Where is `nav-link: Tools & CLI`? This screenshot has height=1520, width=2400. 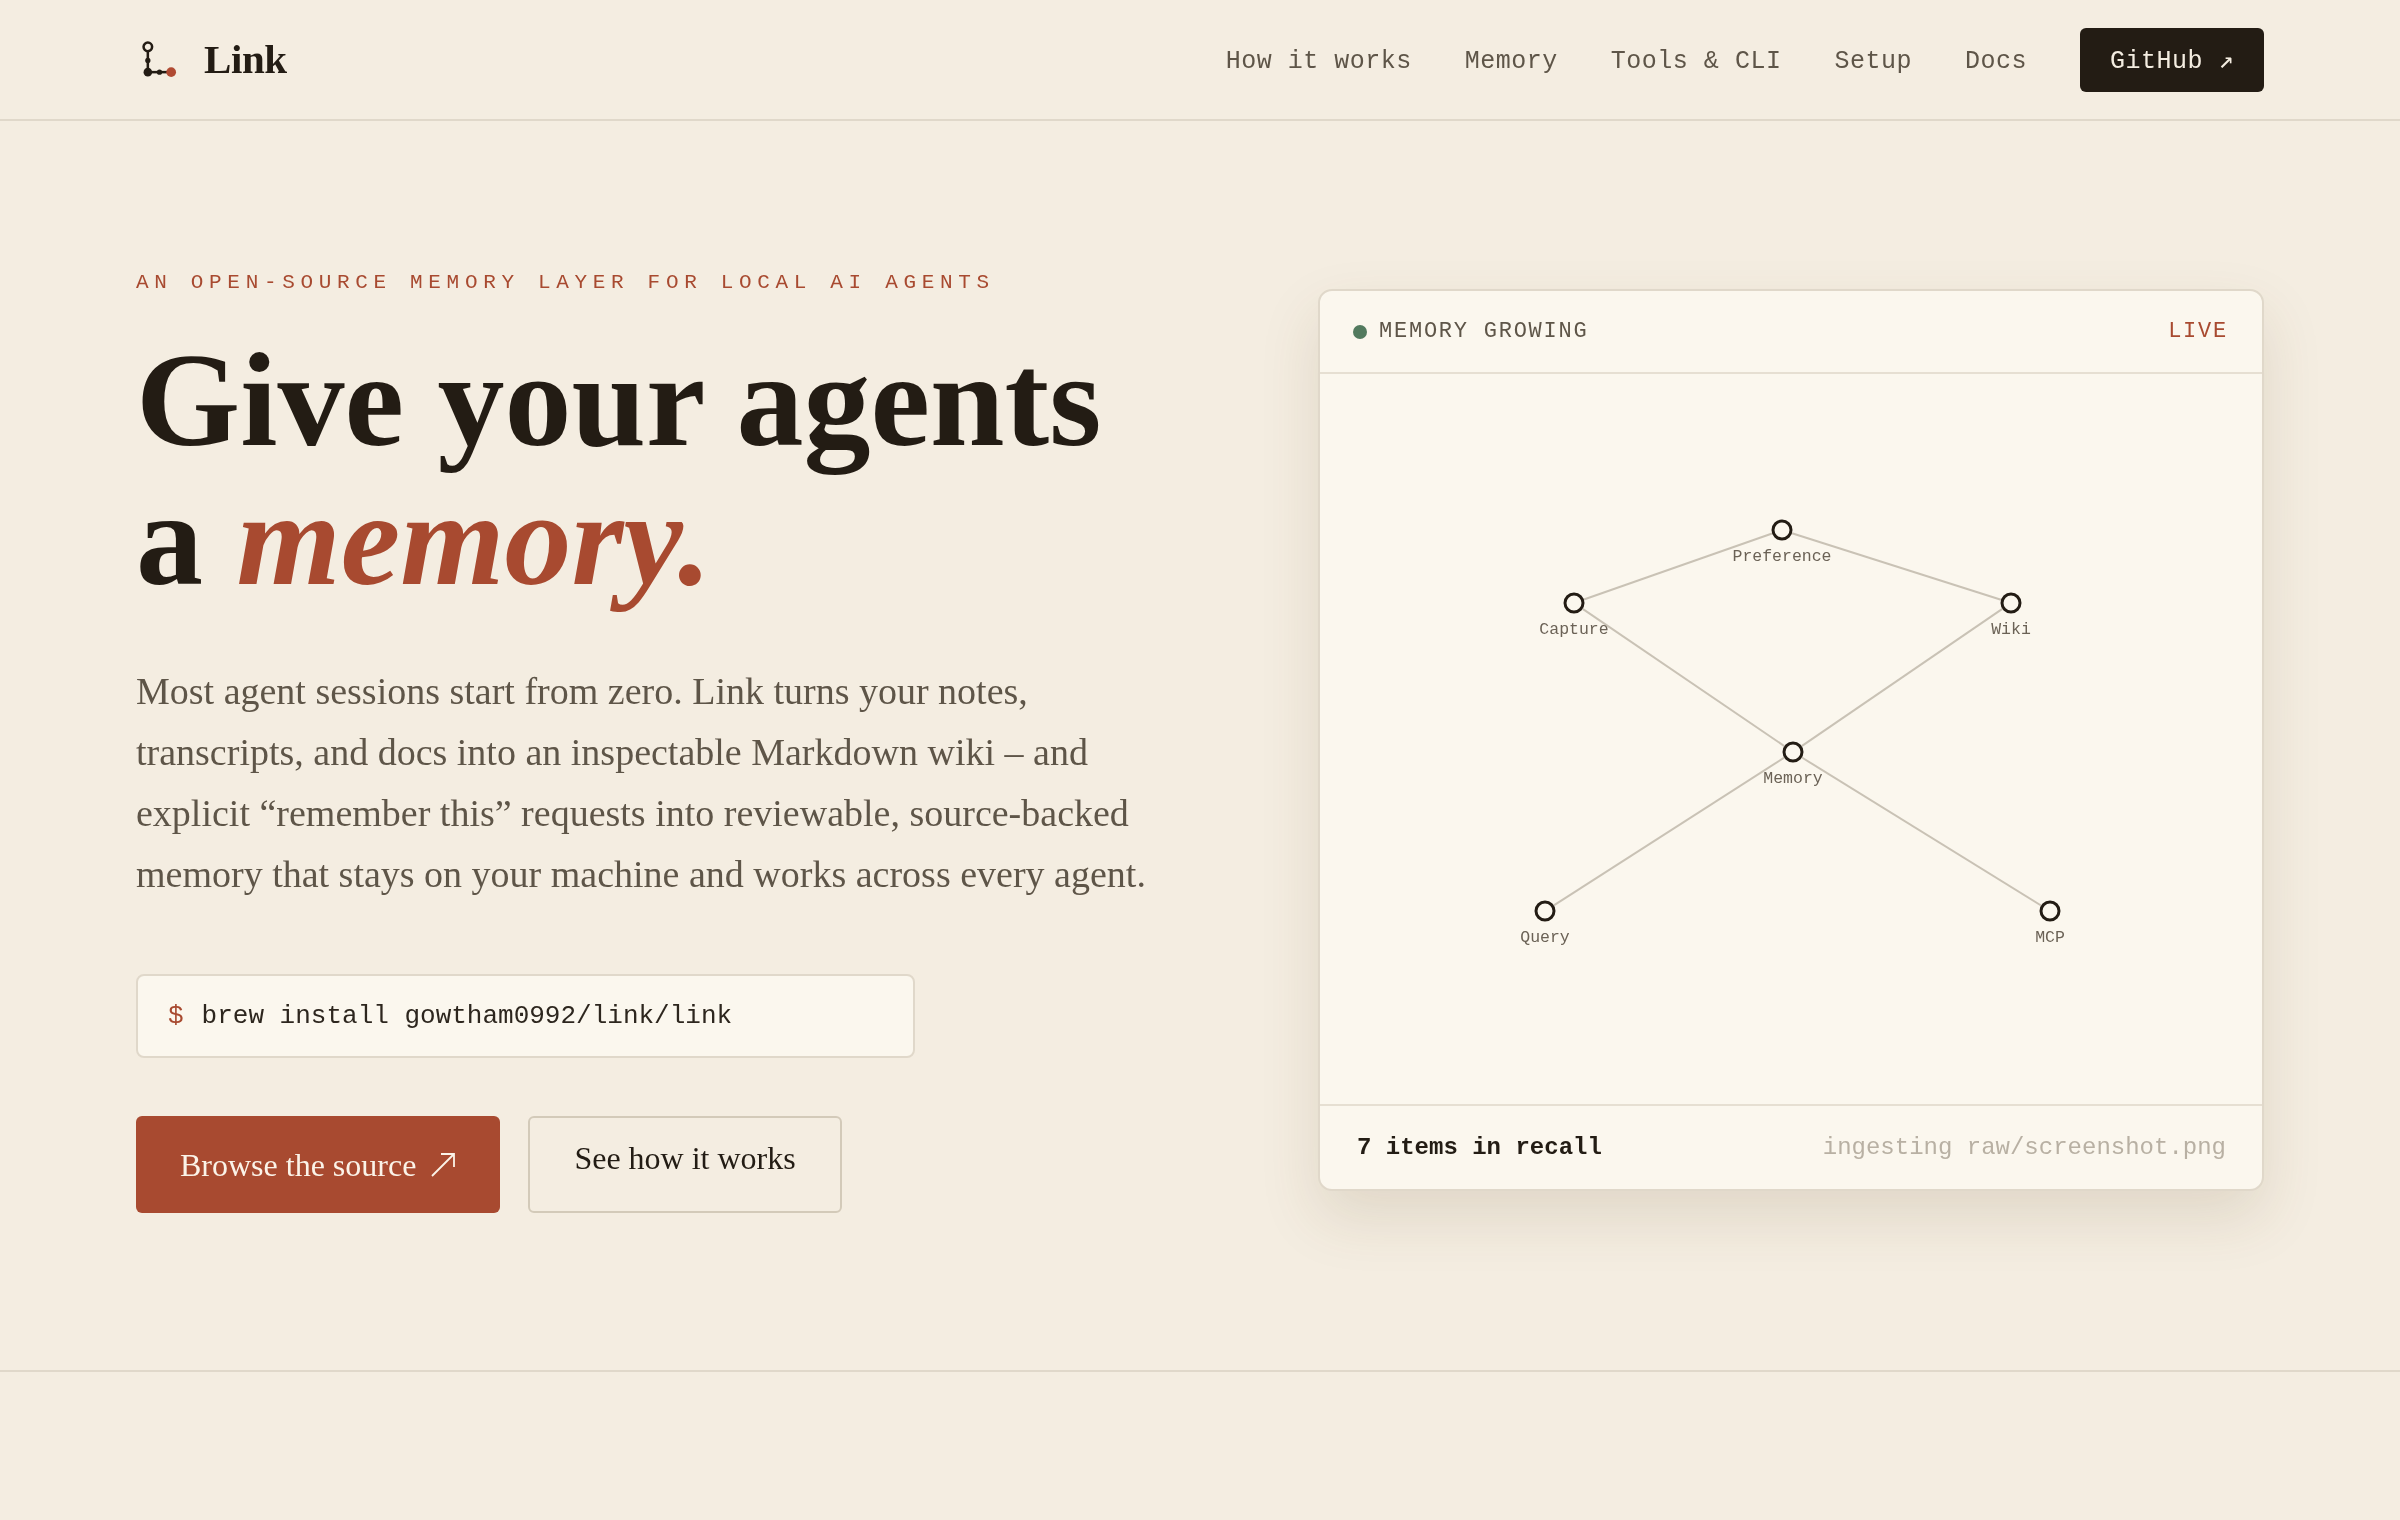
nav-link: Tools & CLI is located at coordinates (1696, 59).